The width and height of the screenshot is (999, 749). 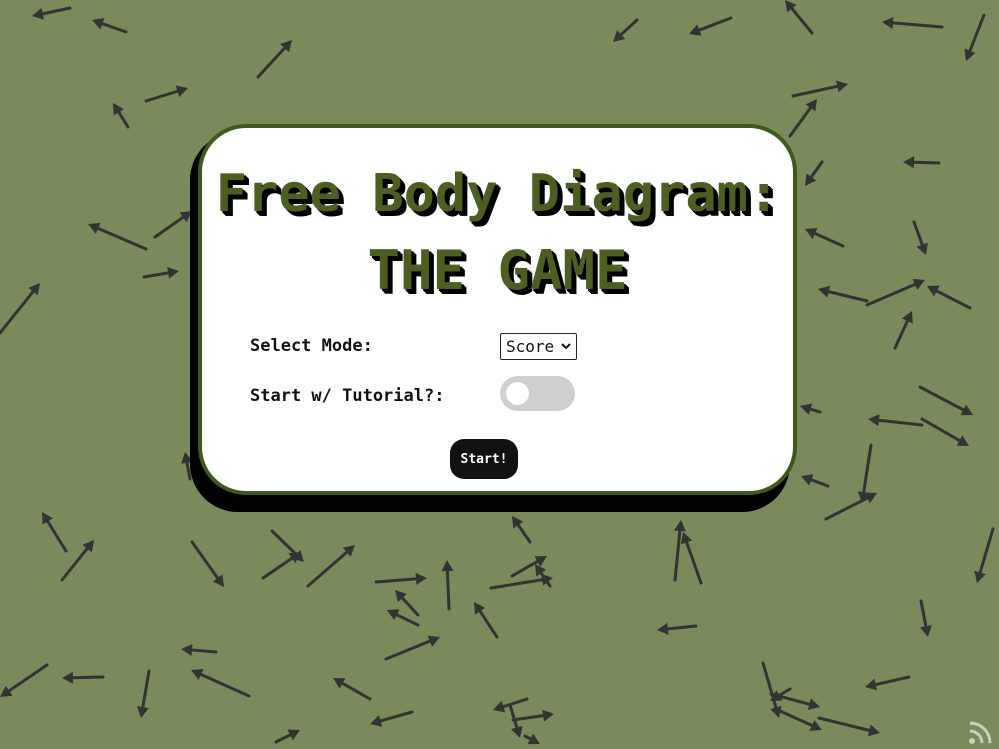 What do you see at coordinates (566, 346) in the screenshot?
I see `chevron-down-icon` at bounding box center [566, 346].